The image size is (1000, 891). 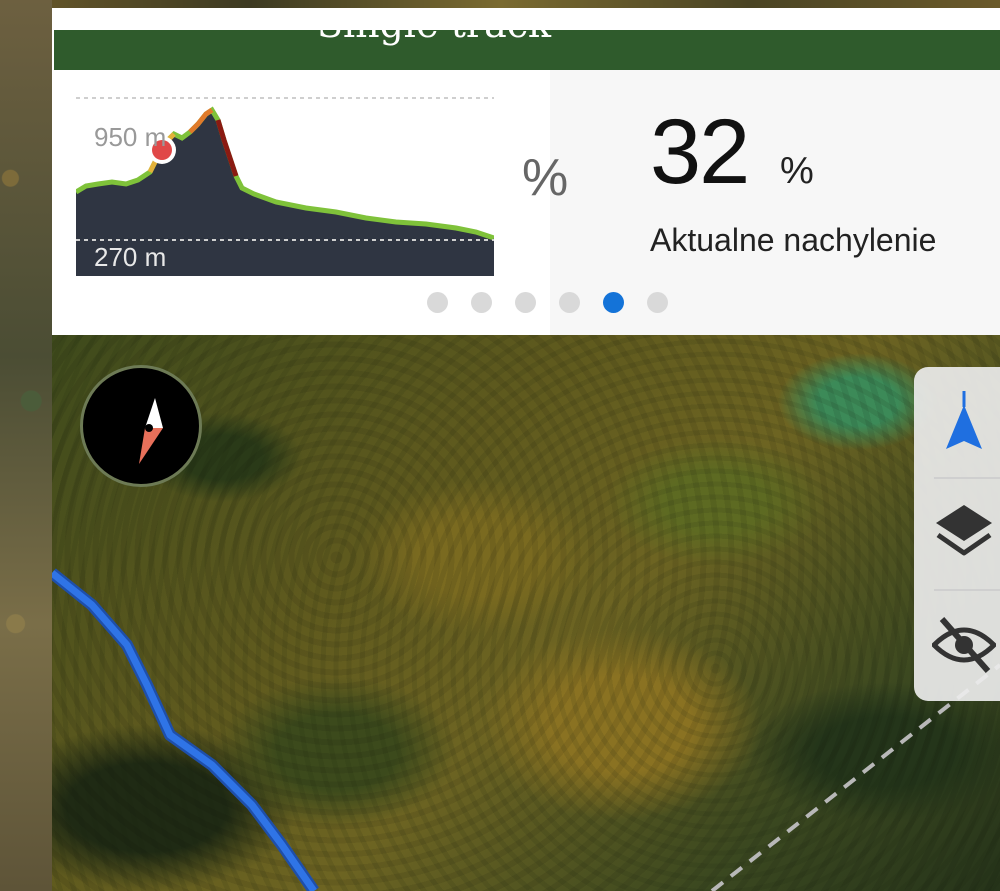 I want to click on map-controls-panel, so click(x=957, y=534).